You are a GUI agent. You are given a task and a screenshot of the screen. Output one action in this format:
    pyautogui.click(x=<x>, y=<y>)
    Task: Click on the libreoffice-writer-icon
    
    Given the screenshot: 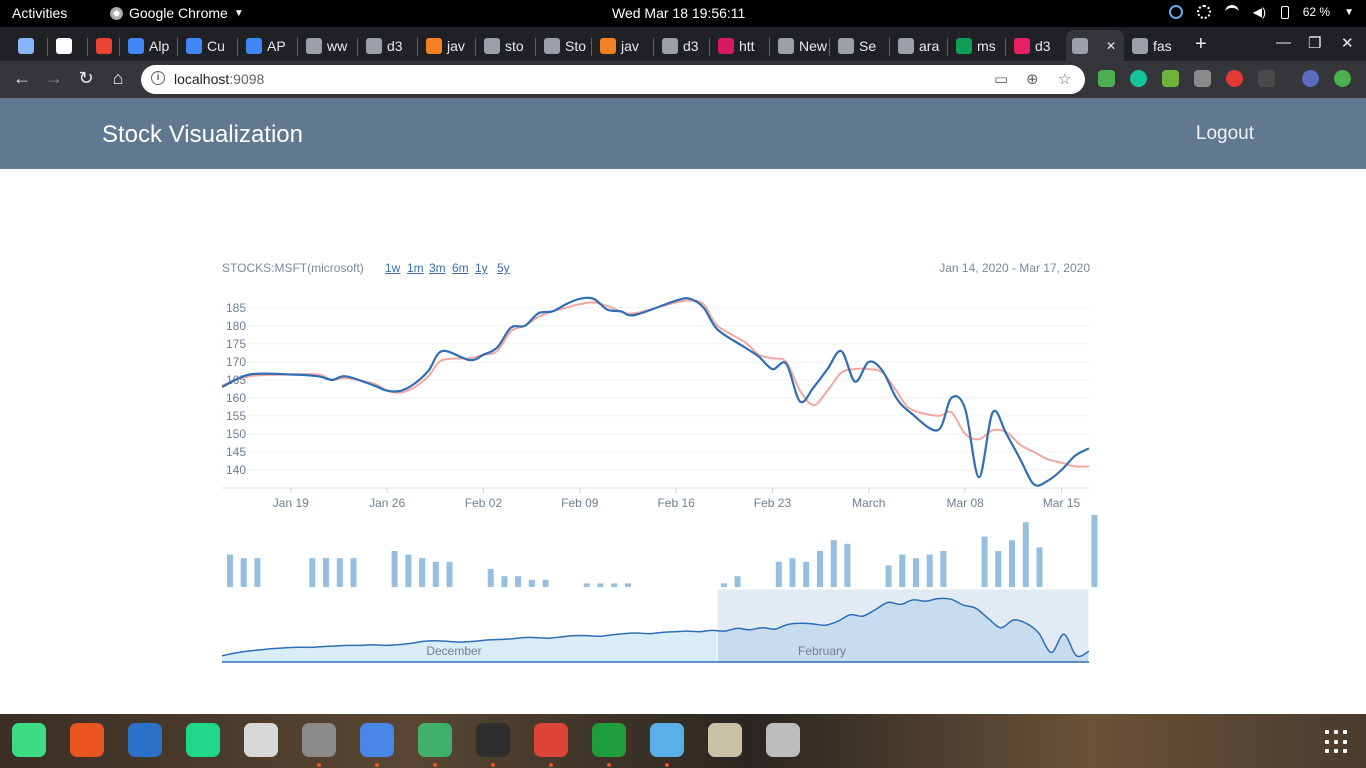 What is the action you would take?
    pyautogui.click(x=145, y=740)
    